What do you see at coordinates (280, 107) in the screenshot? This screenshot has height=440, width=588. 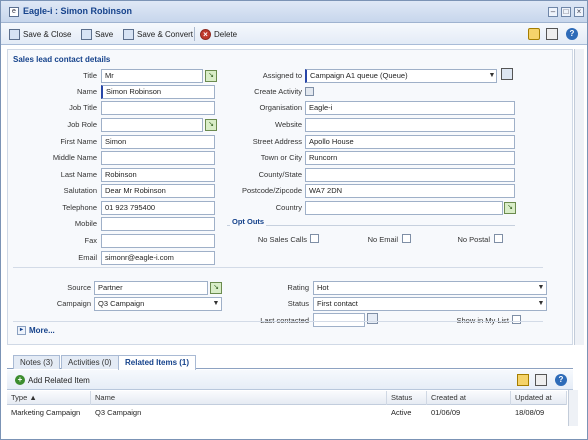 I see `organisation-label: Organisation` at bounding box center [280, 107].